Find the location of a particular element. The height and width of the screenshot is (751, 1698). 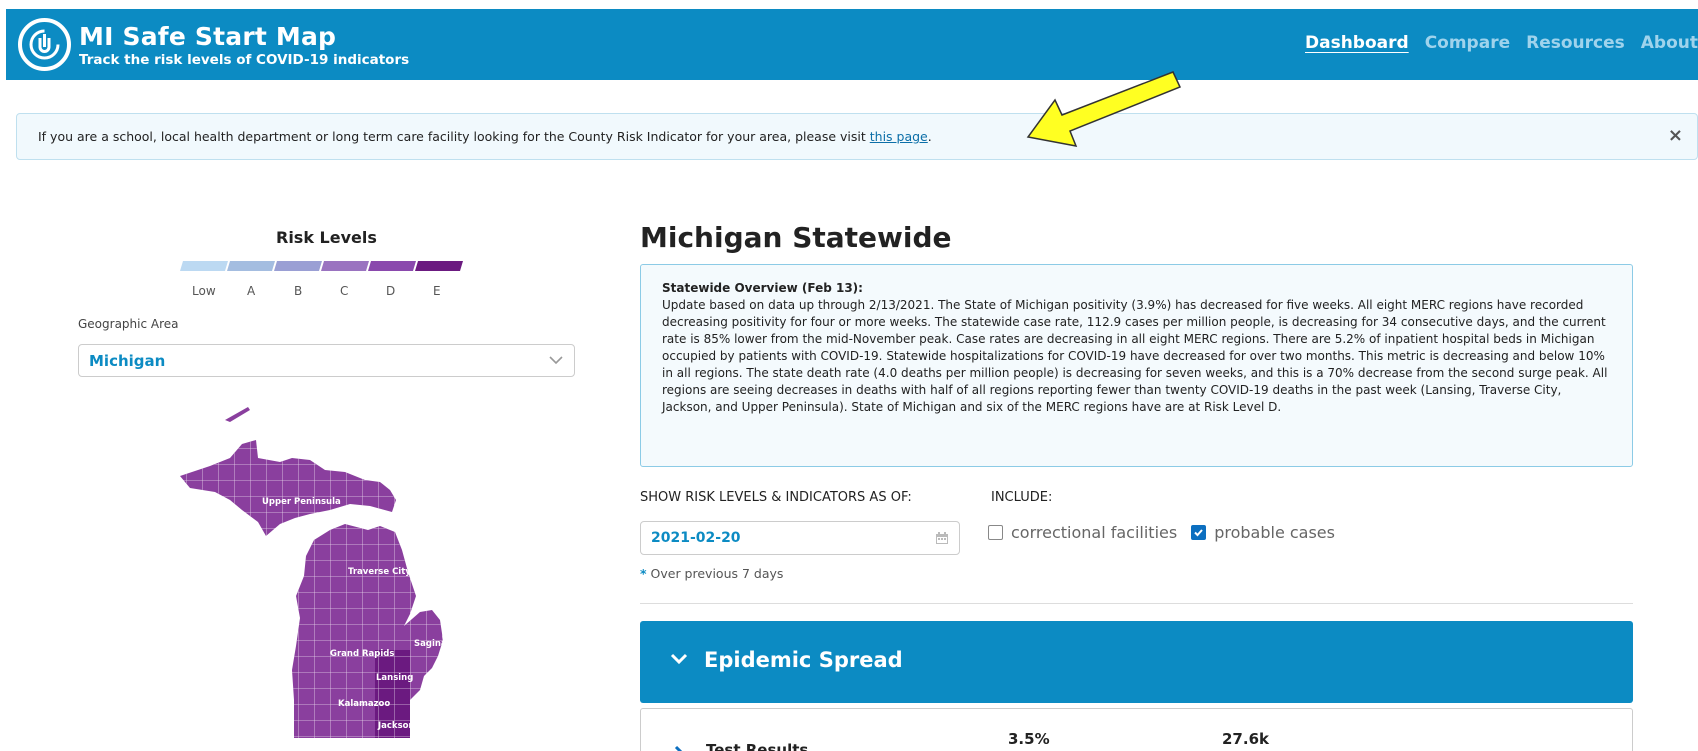

geo-area-value: Michigan is located at coordinates (127, 361).